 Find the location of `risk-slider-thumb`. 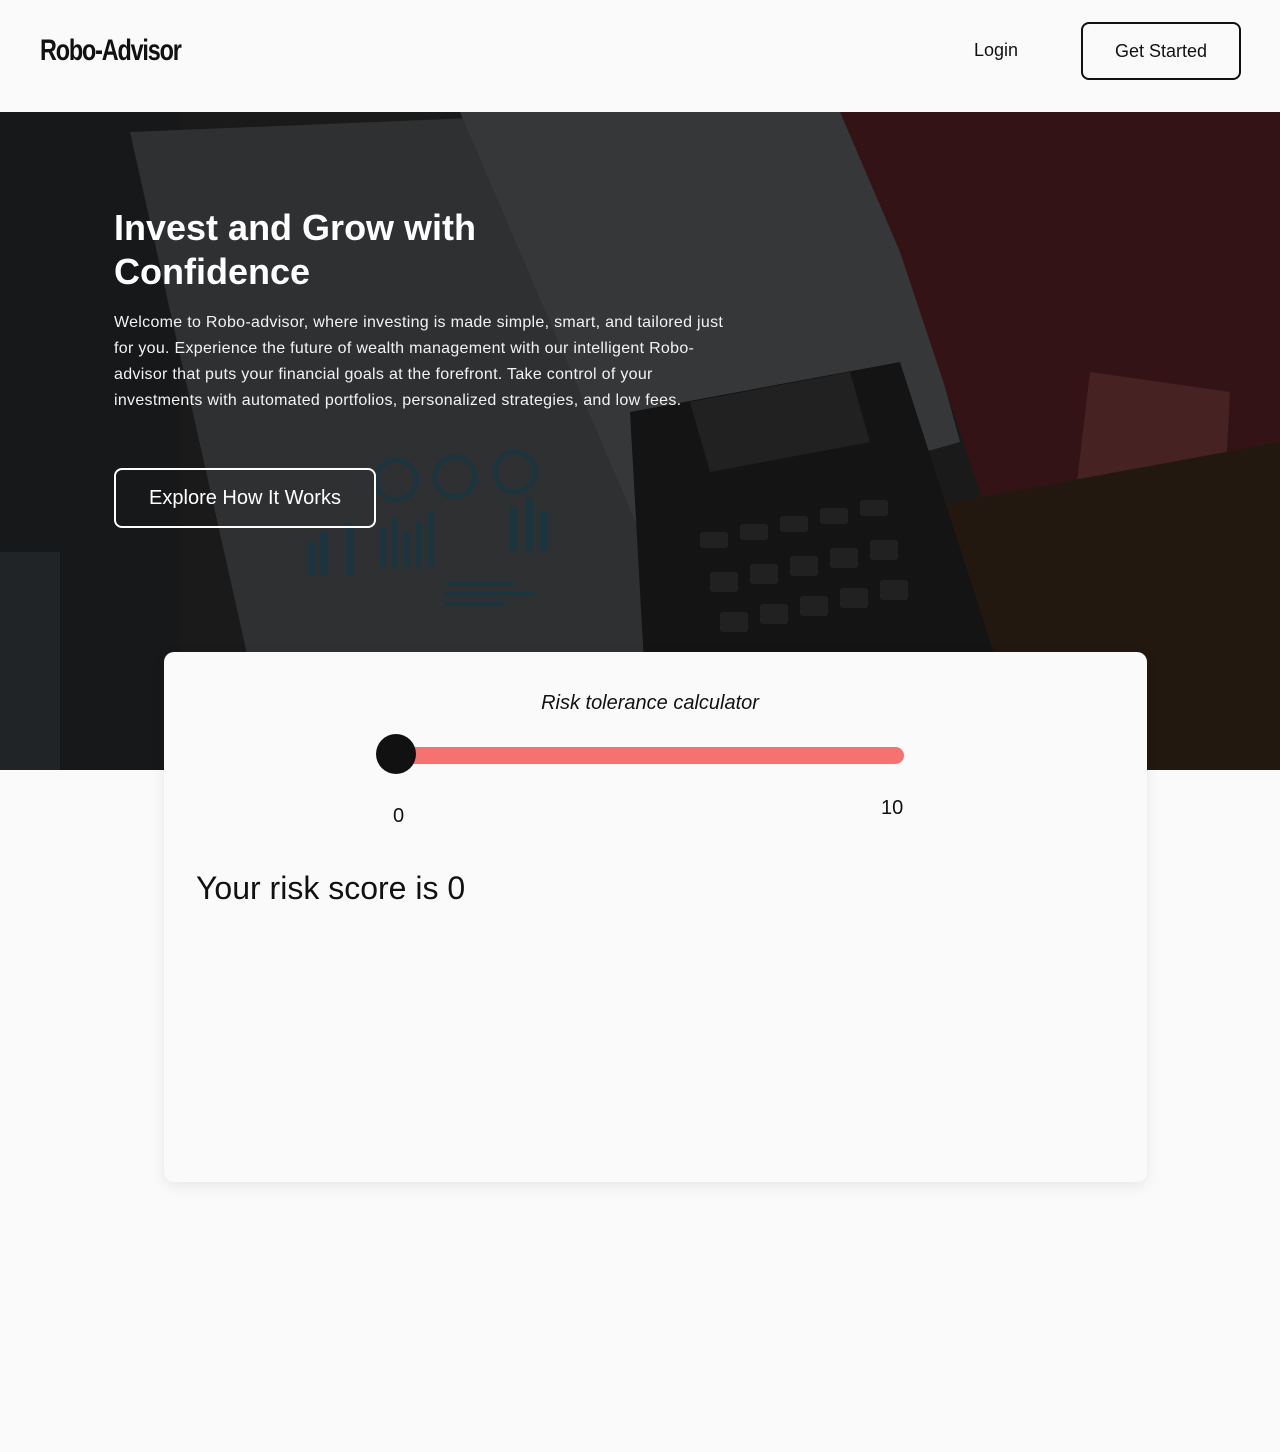

risk-slider-thumb is located at coordinates (396, 754).